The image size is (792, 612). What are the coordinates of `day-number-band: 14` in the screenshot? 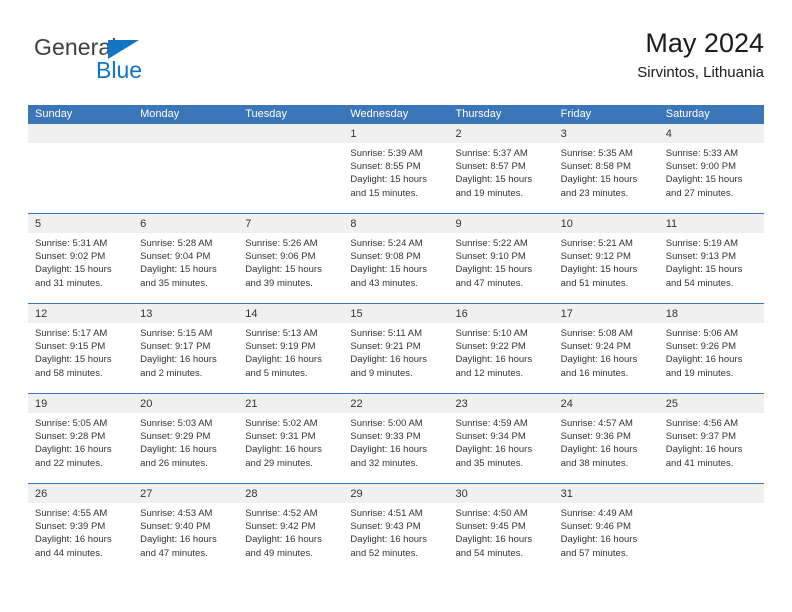 It's located at (291, 313).